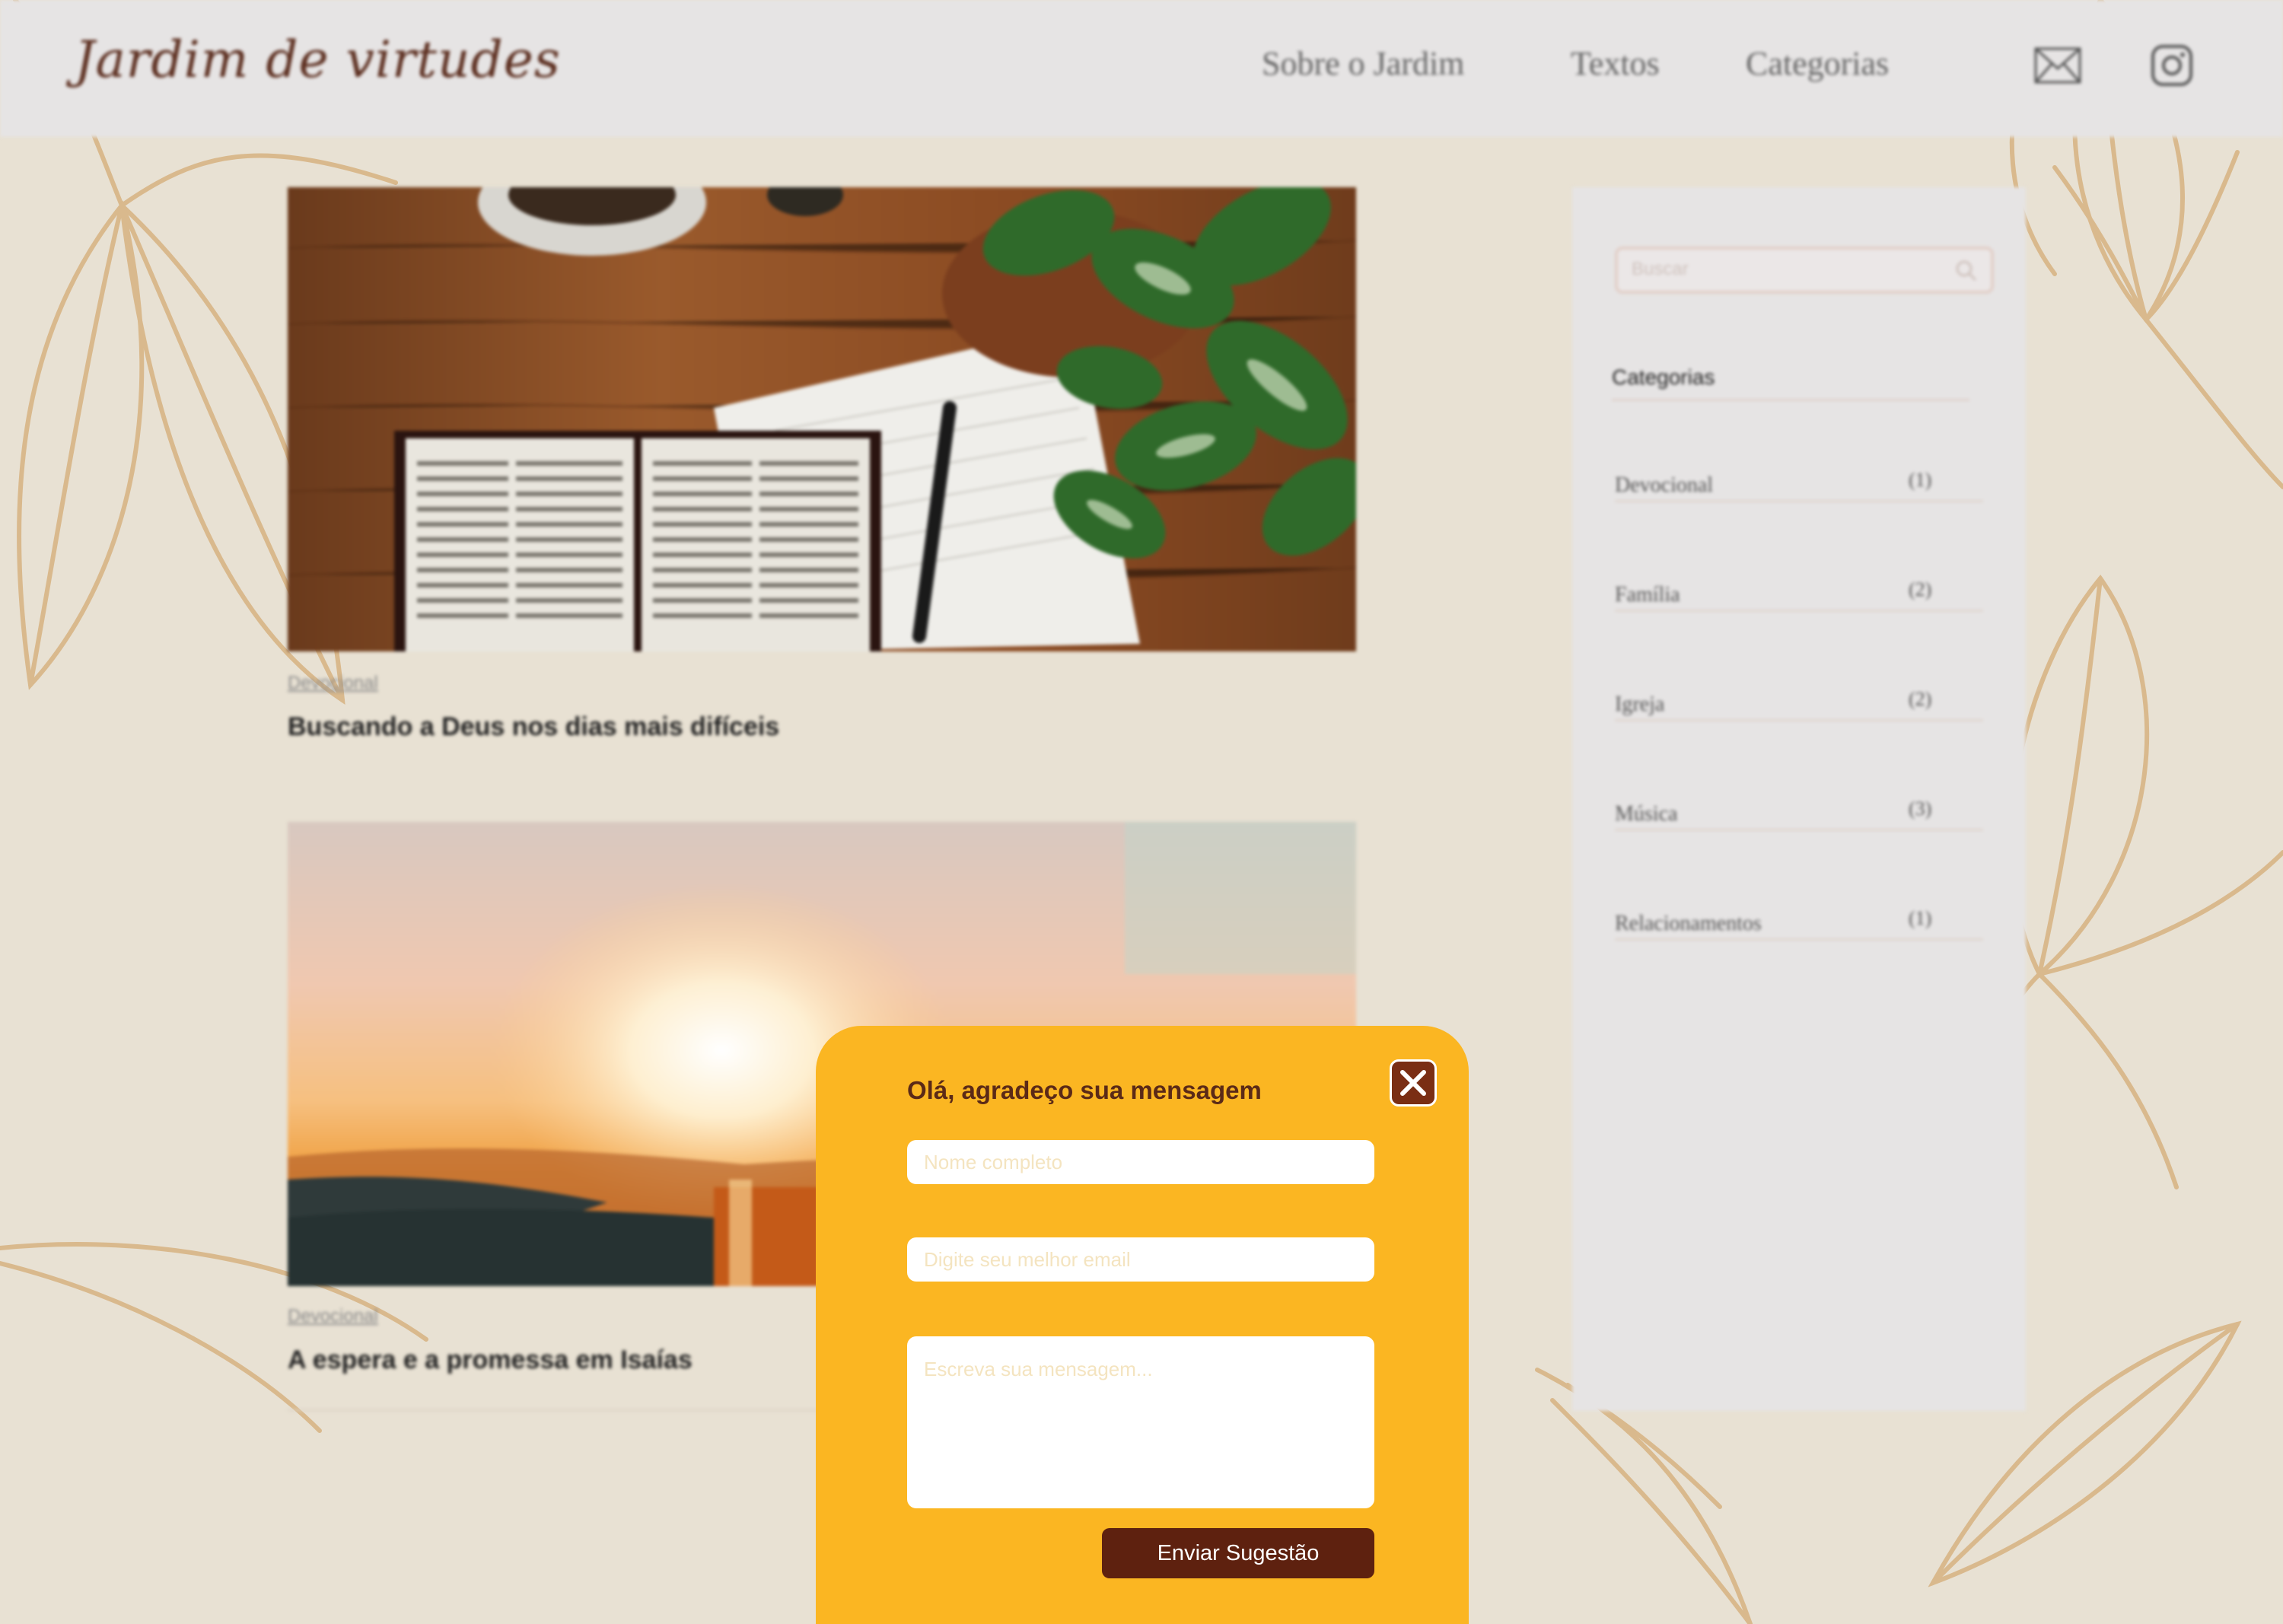 The image size is (2283, 1624). I want to click on category-name: Devocional, so click(1665, 485).